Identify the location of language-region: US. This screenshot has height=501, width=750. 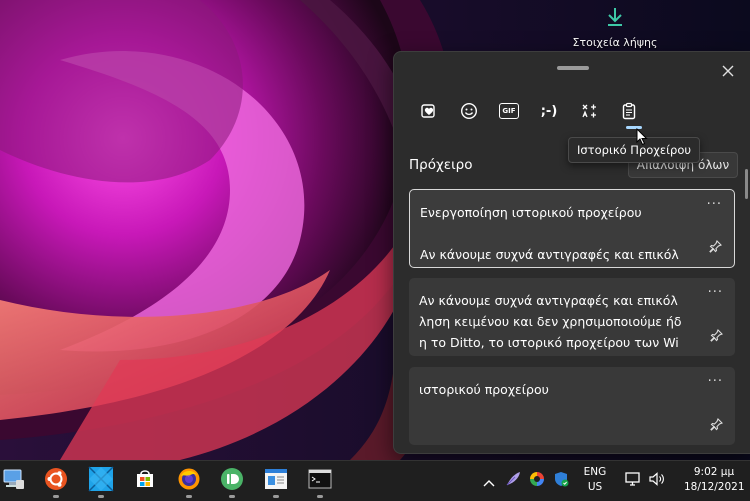
(595, 487).